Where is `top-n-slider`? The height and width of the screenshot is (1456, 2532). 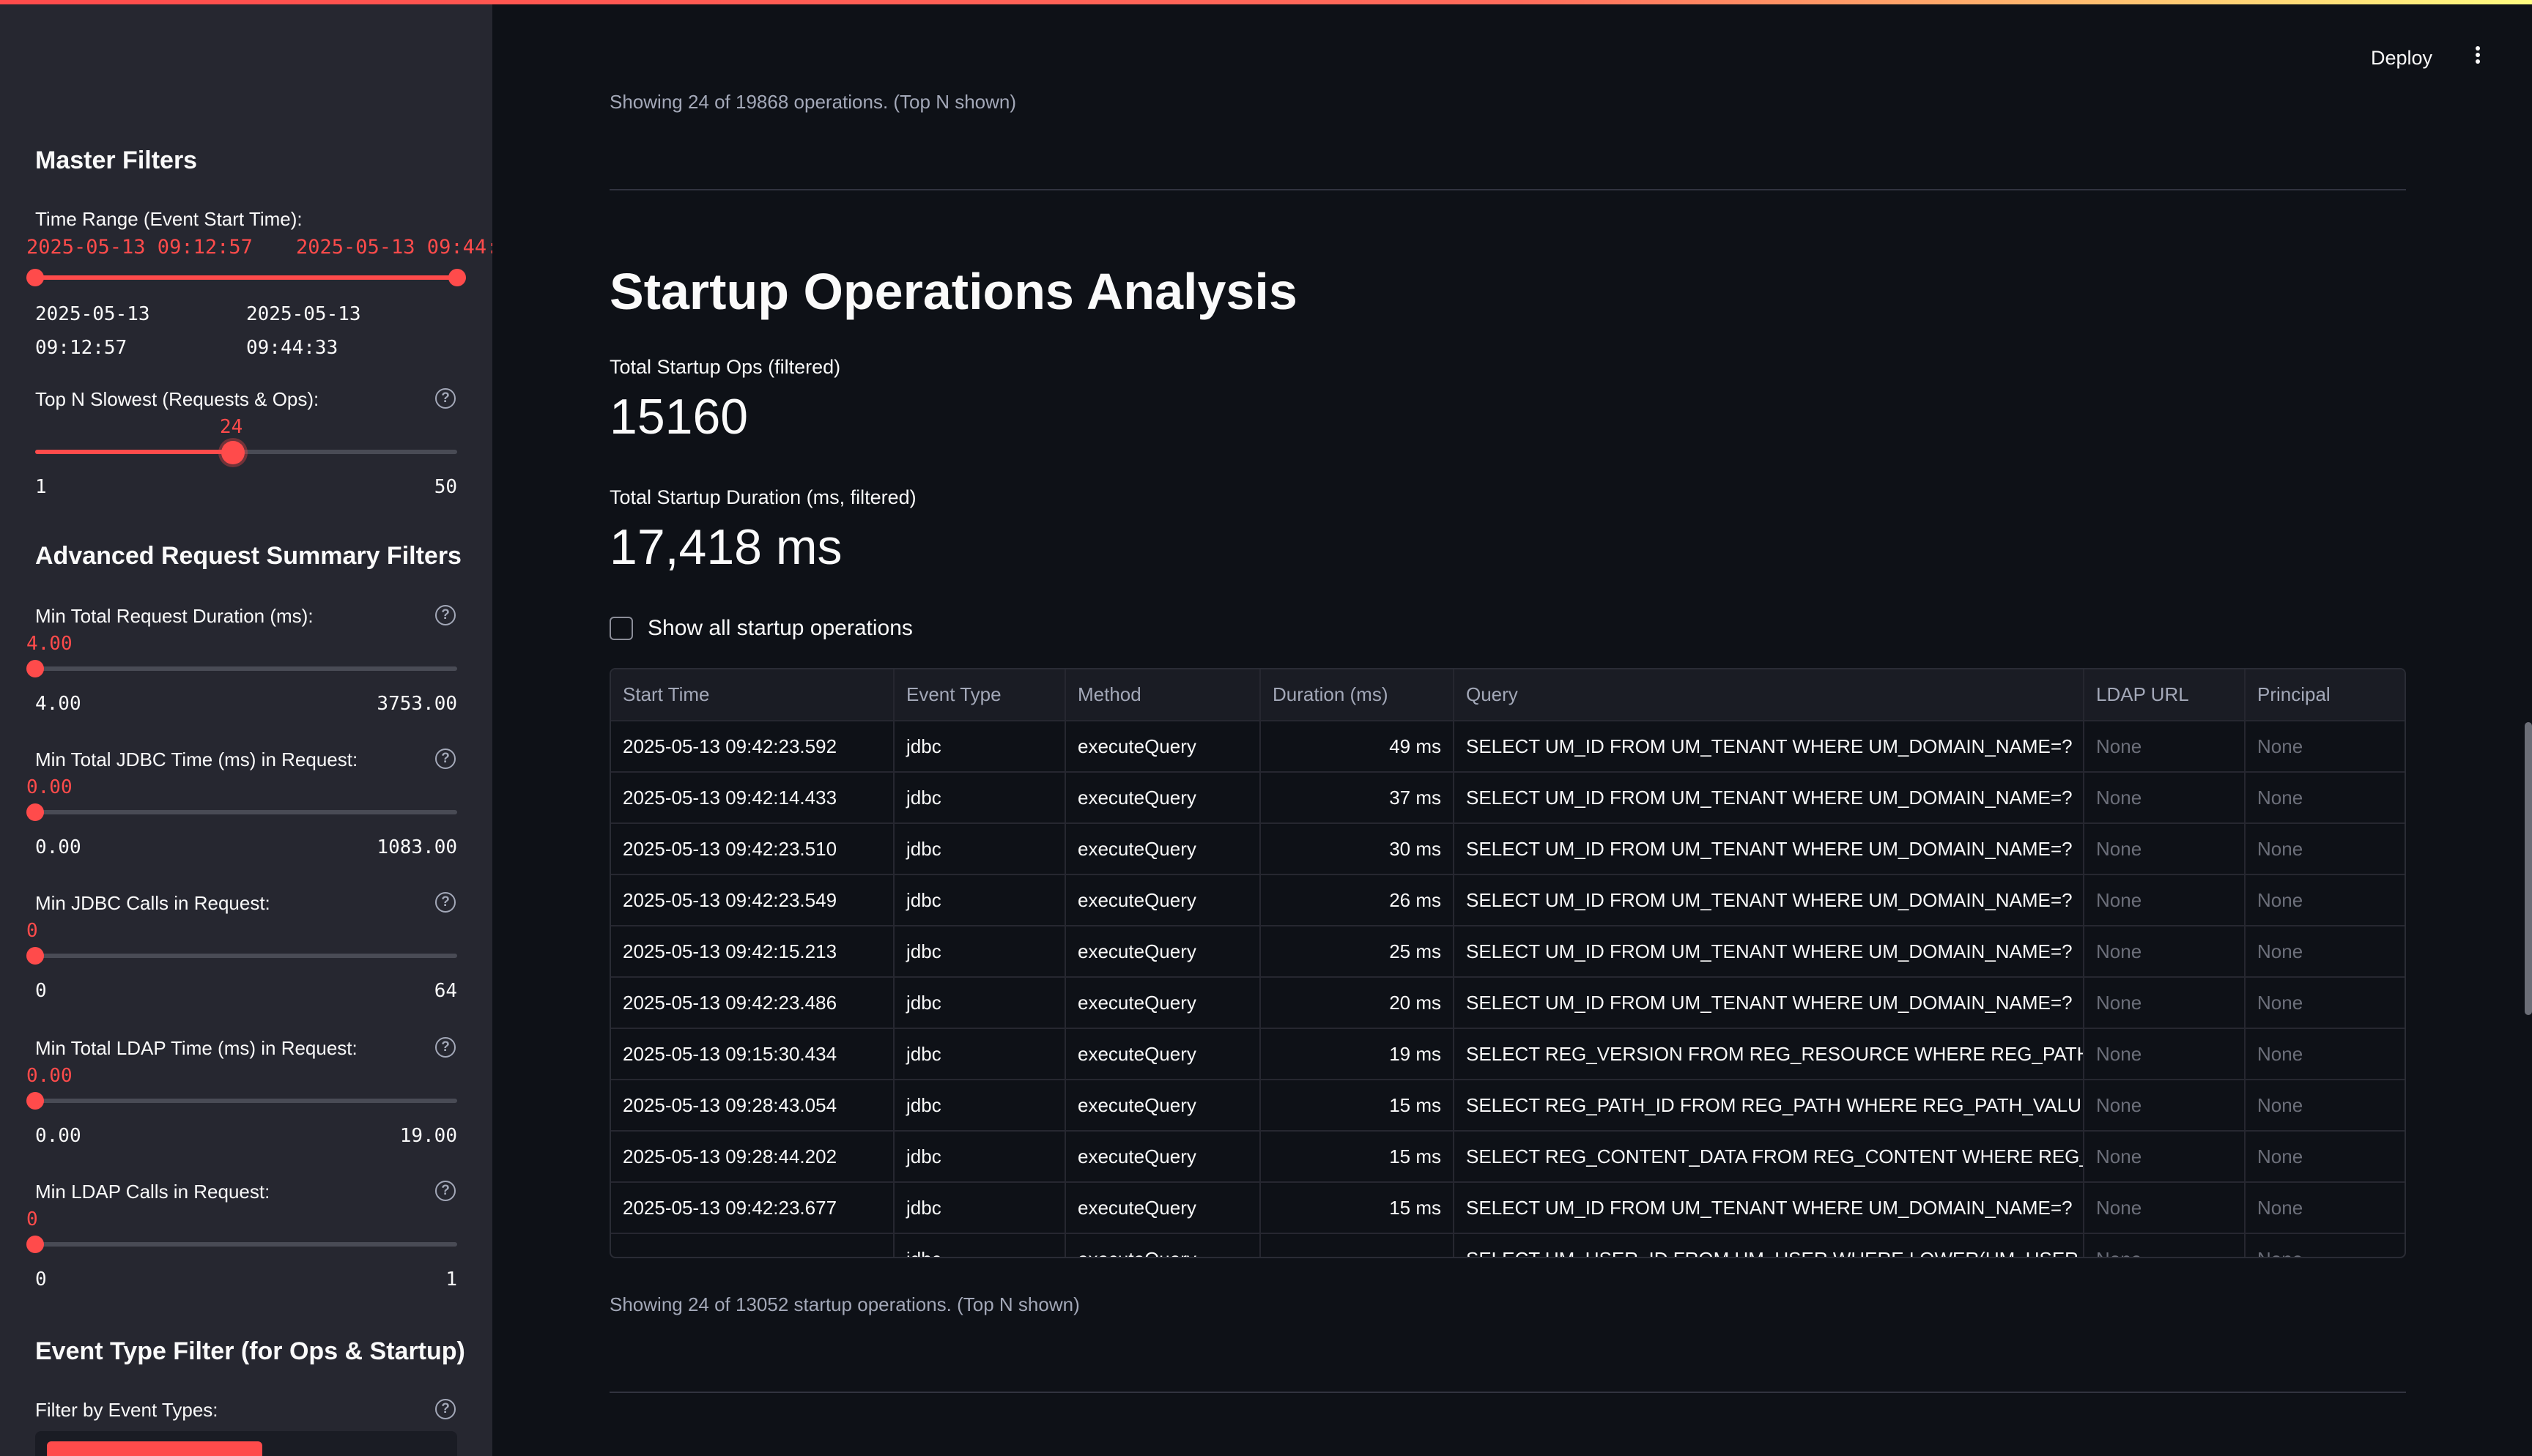
top-n-slider is located at coordinates (246, 452).